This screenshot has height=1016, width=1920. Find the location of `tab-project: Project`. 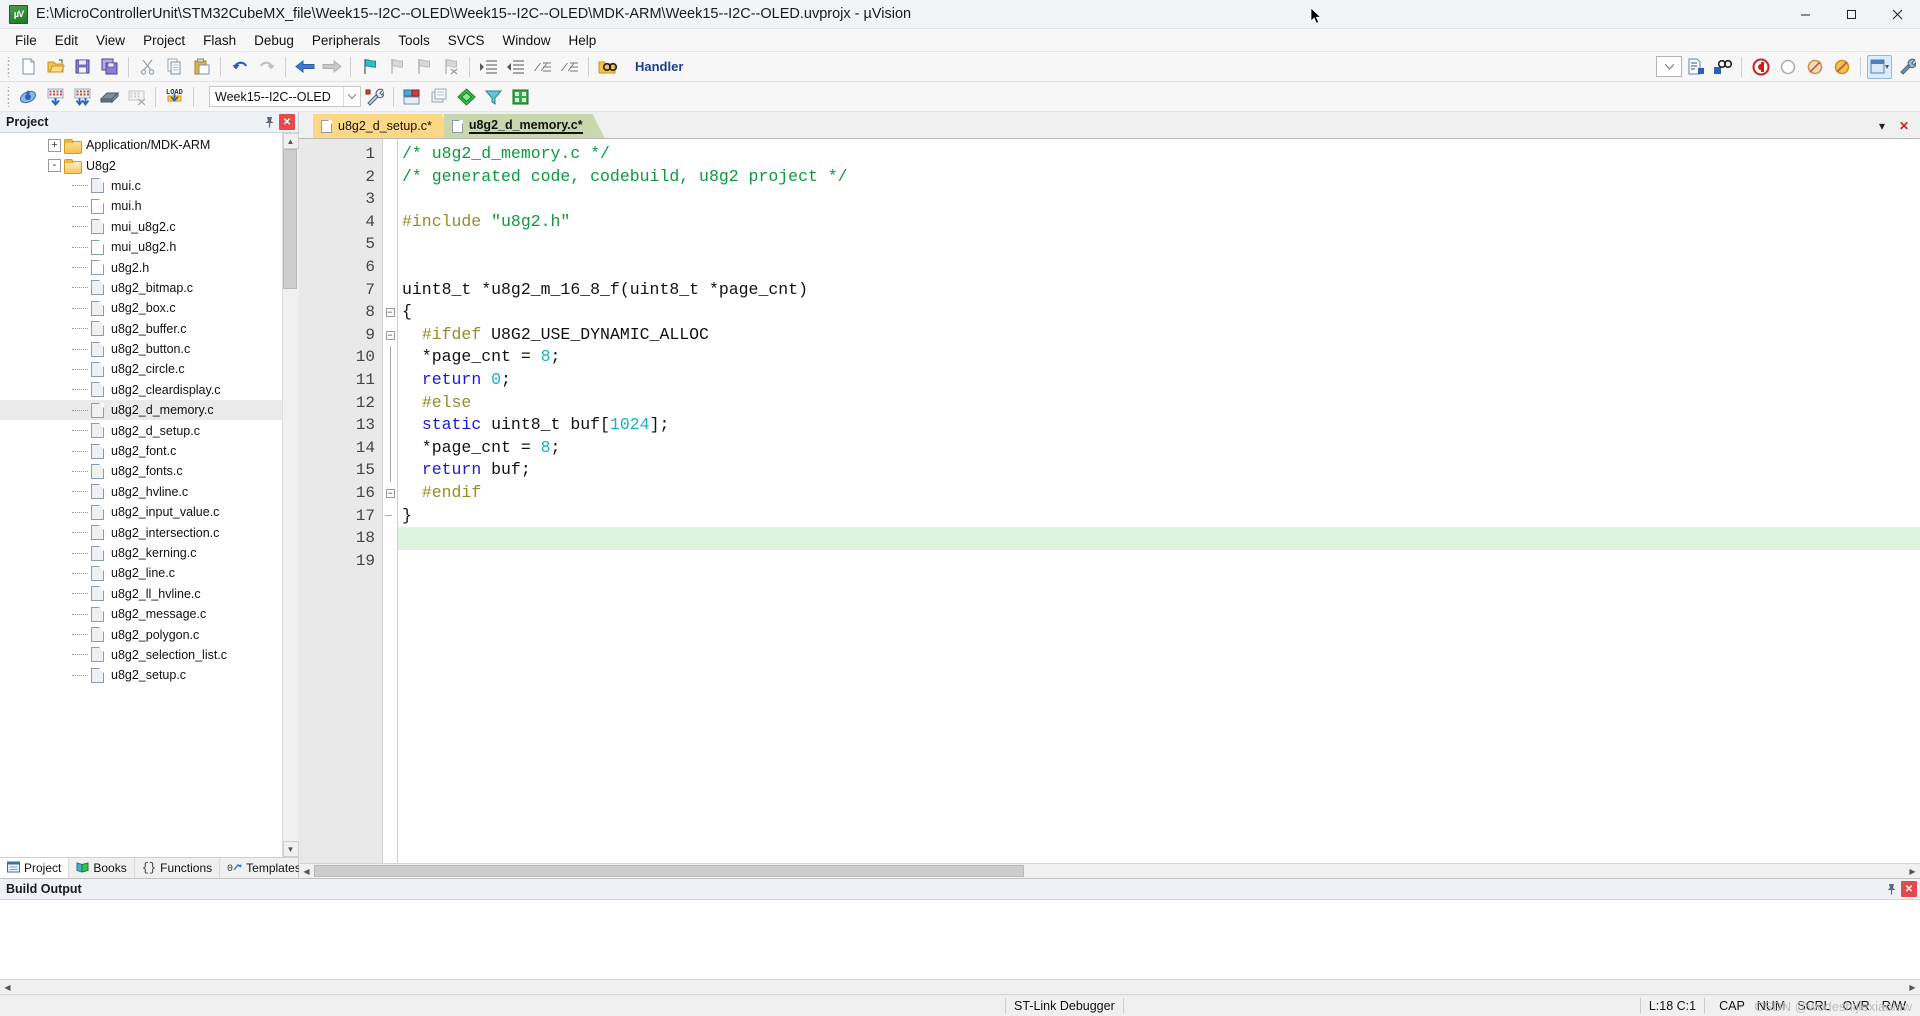

tab-project: Project is located at coordinates (35, 868).